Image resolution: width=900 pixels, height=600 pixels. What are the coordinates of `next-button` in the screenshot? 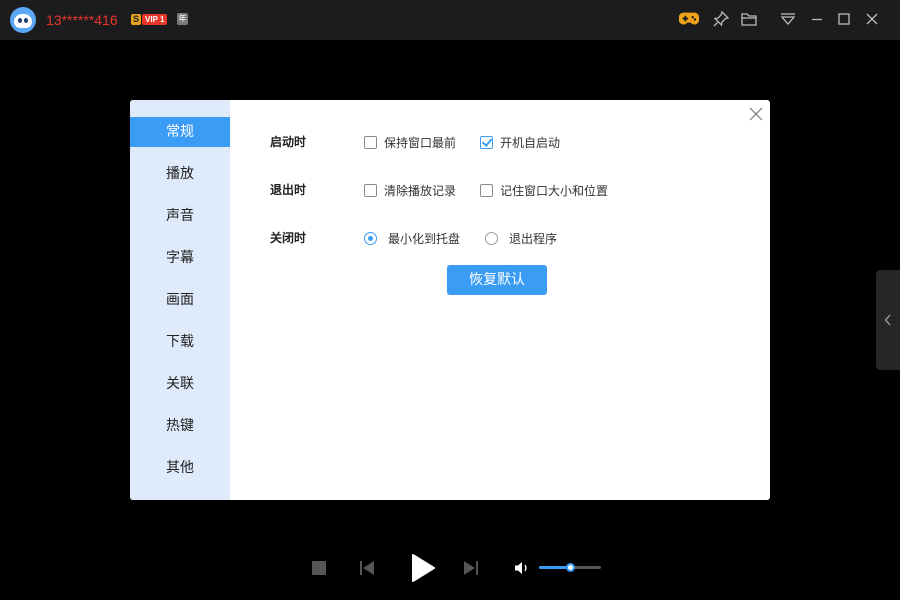 It's located at (471, 568).